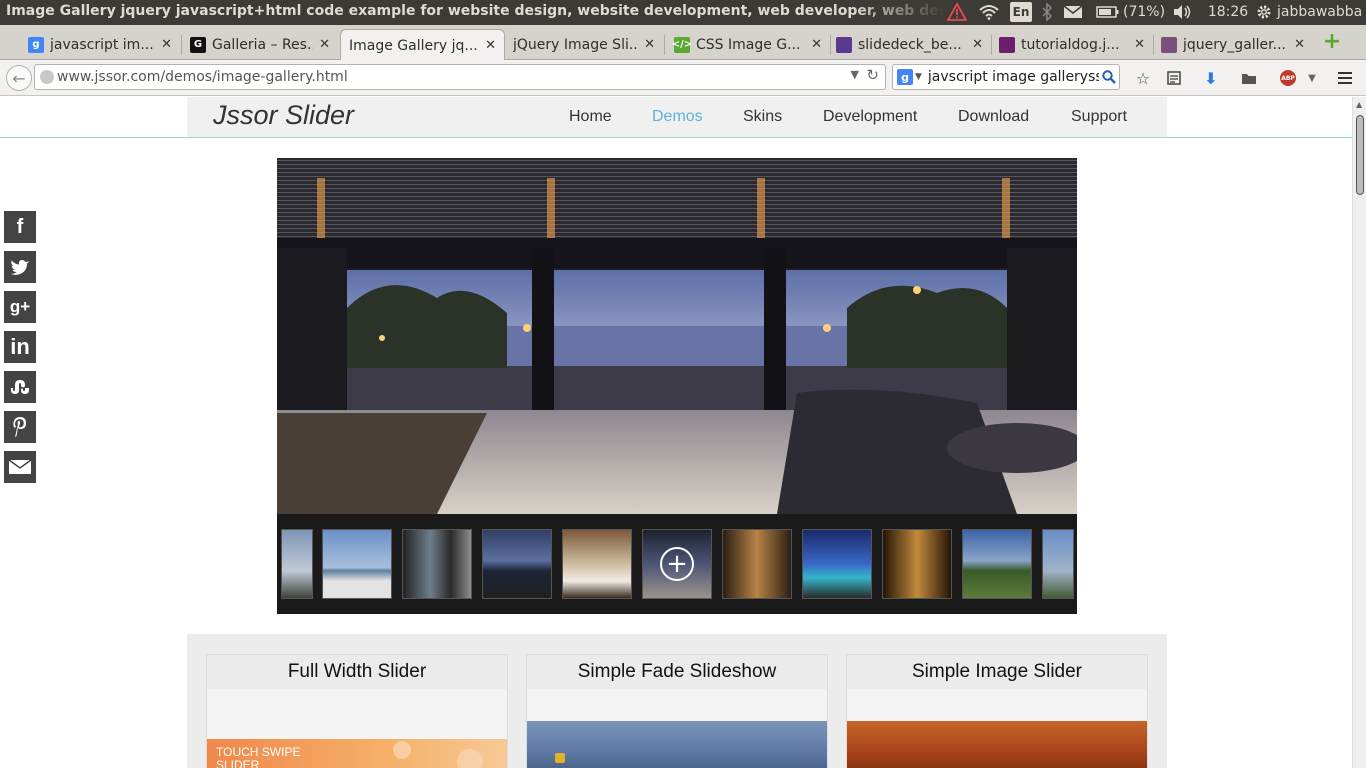 Image resolution: width=1366 pixels, height=768 pixels. I want to click on nav-support: Support, so click(1099, 117).